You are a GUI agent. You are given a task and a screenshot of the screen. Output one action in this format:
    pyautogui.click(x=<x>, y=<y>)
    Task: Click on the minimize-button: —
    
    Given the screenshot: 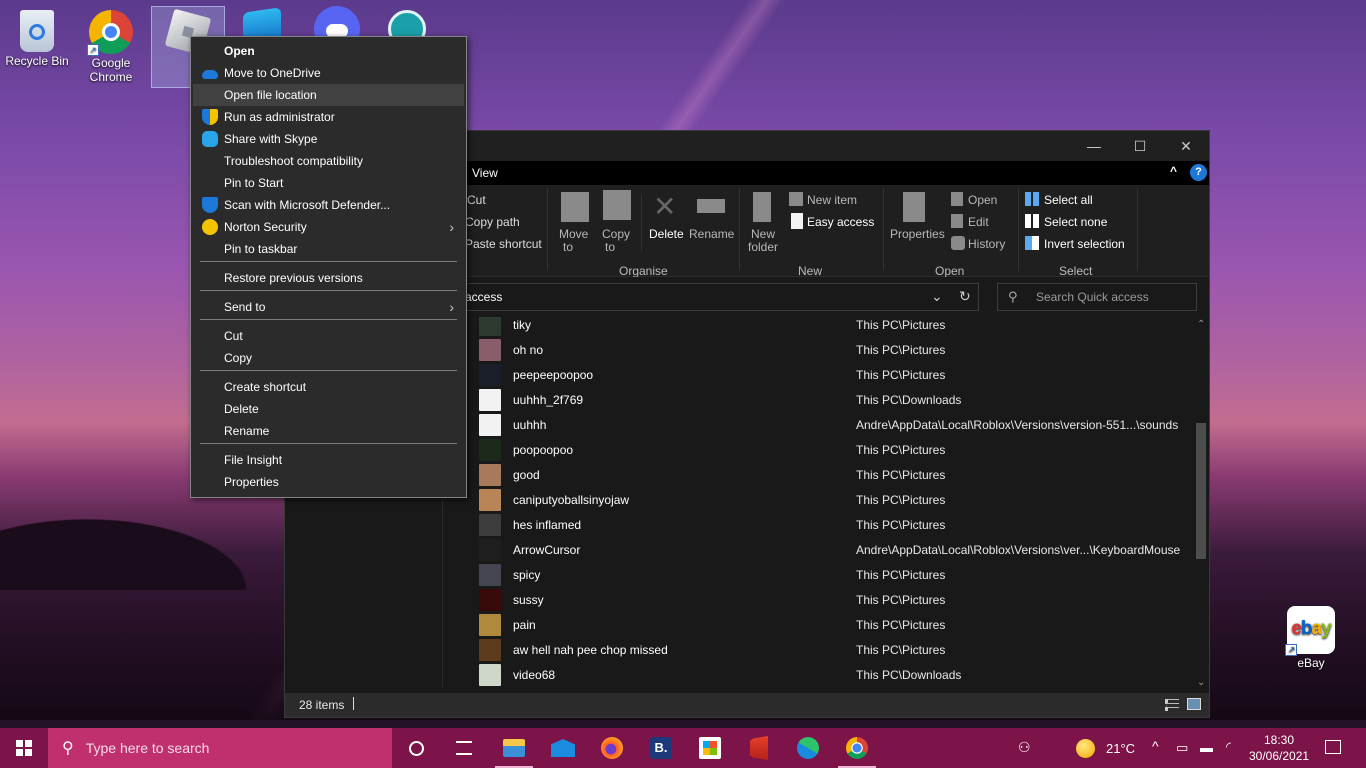 What is the action you would take?
    pyautogui.click(x=1094, y=146)
    